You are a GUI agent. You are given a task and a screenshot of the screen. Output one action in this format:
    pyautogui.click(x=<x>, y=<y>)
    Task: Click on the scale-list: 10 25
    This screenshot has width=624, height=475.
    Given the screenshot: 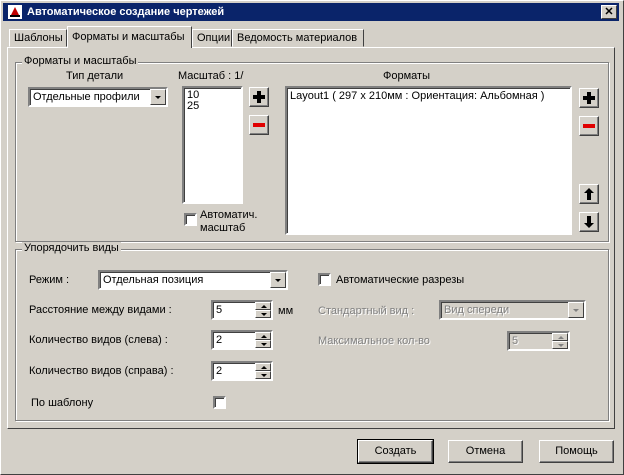 What is the action you would take?
    pyautogui.click(x=212, y=145)
    